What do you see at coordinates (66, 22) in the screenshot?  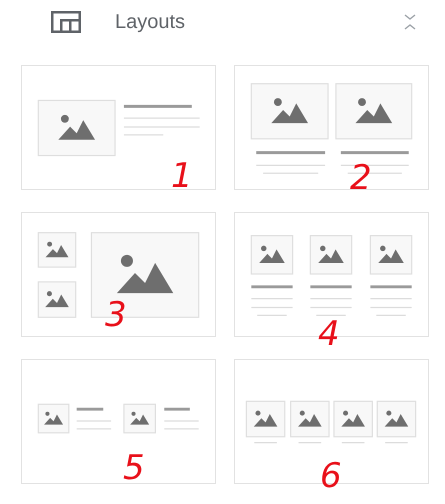 I see `layout-icon` at bounding box center [66, 22].